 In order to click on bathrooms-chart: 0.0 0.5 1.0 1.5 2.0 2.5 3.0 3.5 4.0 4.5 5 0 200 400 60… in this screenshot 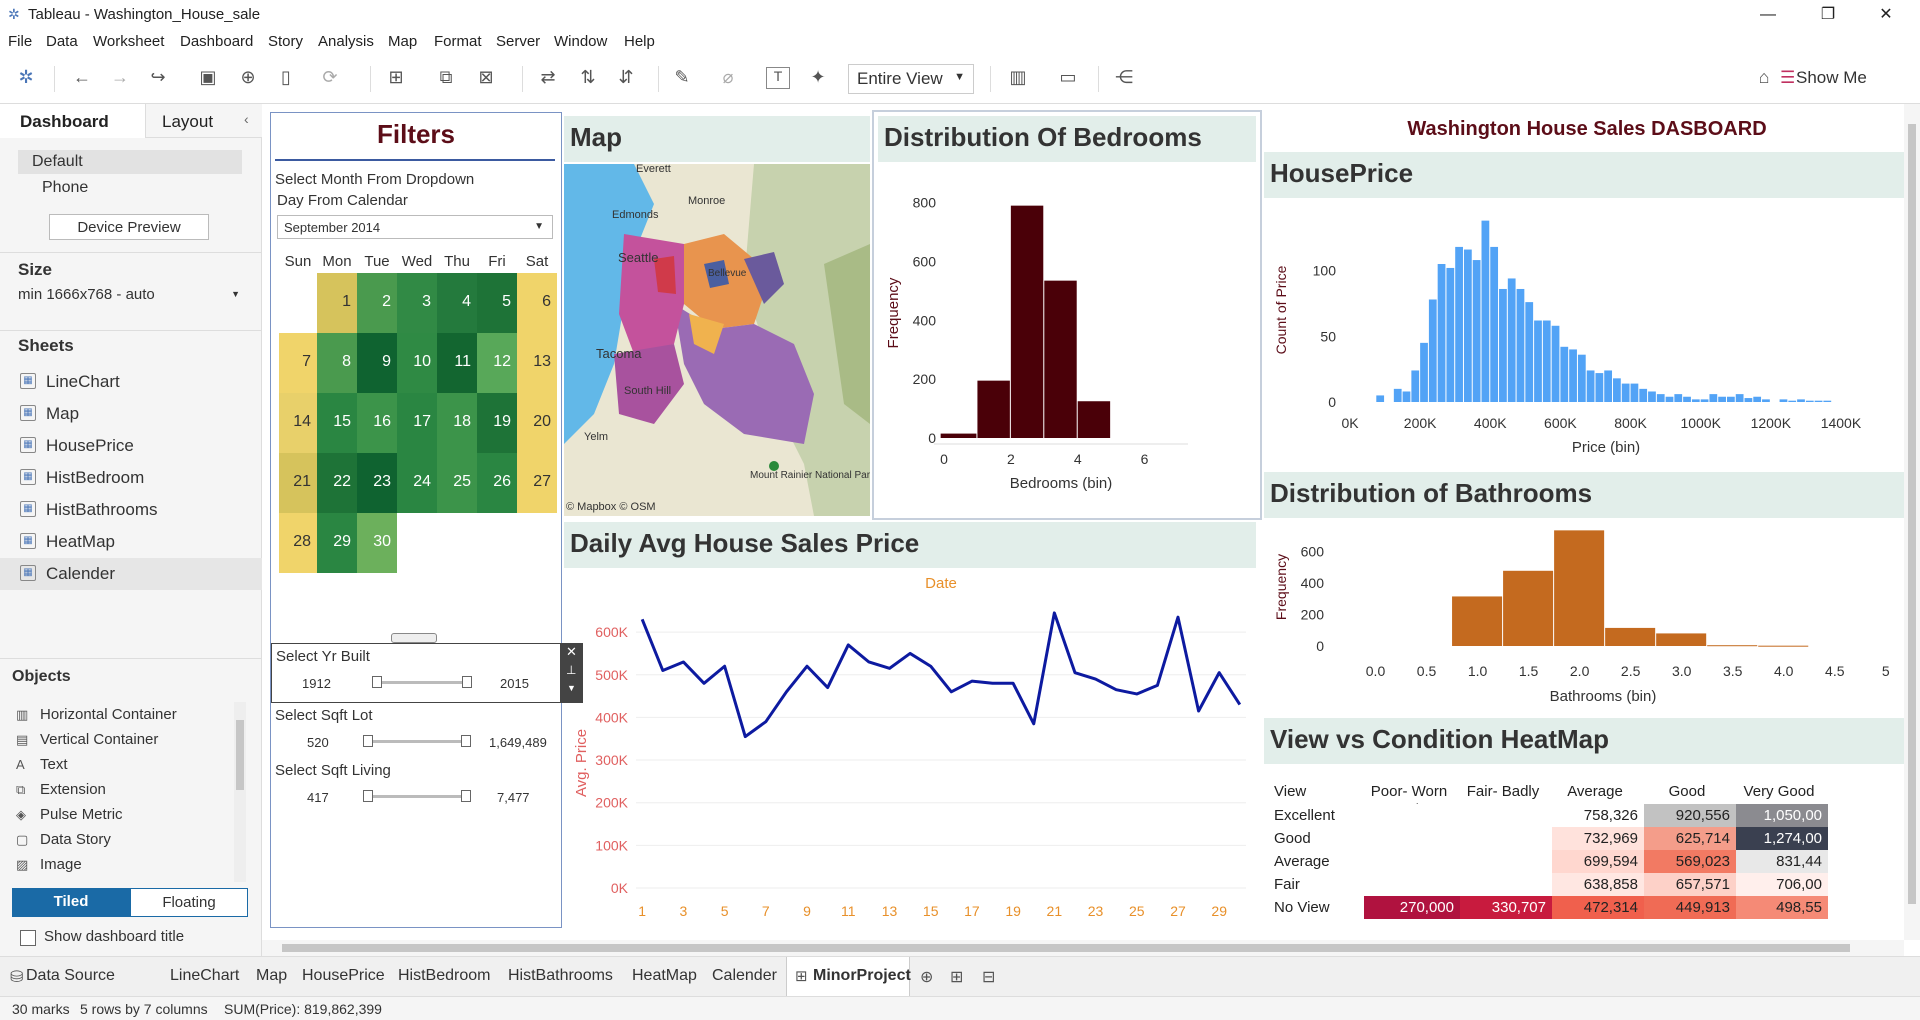, I will do `click(1584, 618)`.